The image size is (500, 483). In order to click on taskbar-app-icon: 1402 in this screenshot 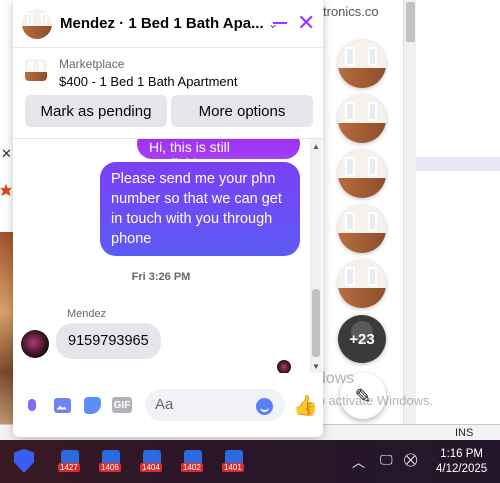, I will do `click(193, 460)`.